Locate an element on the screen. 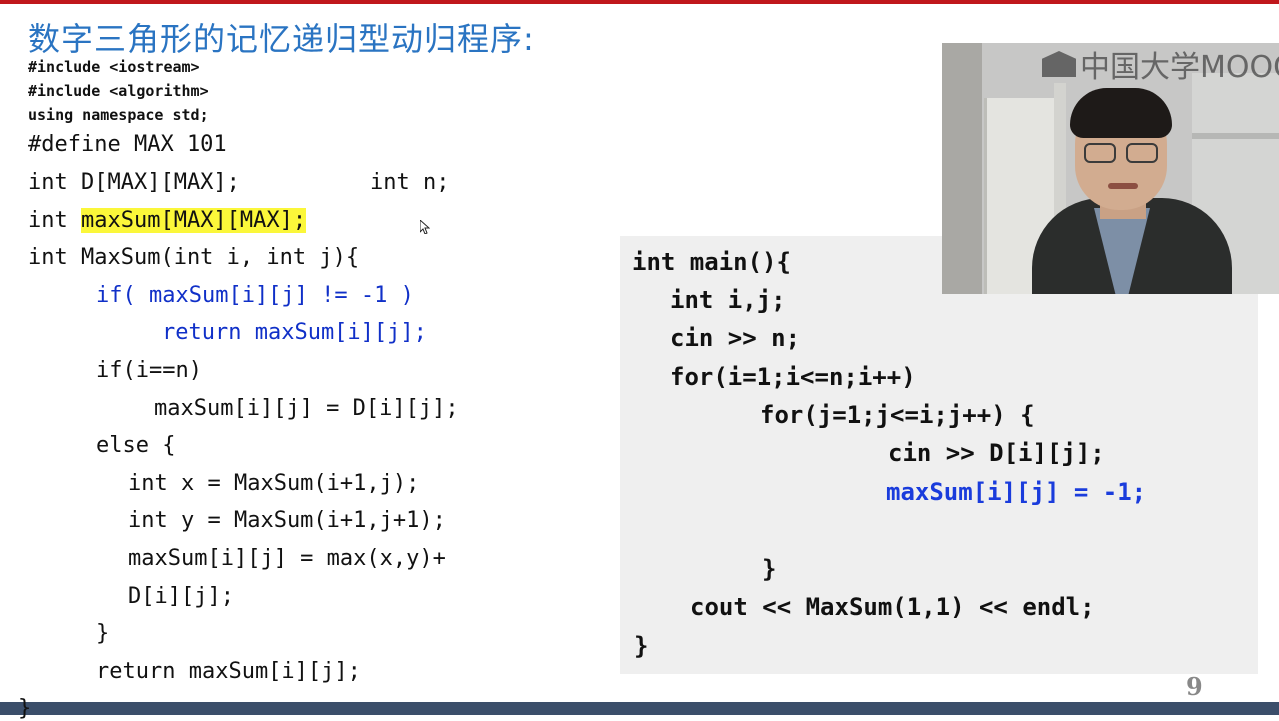 This screenshot has height=721, width=1279. cursor-arrow-icon is located at coordinates (425, 227).